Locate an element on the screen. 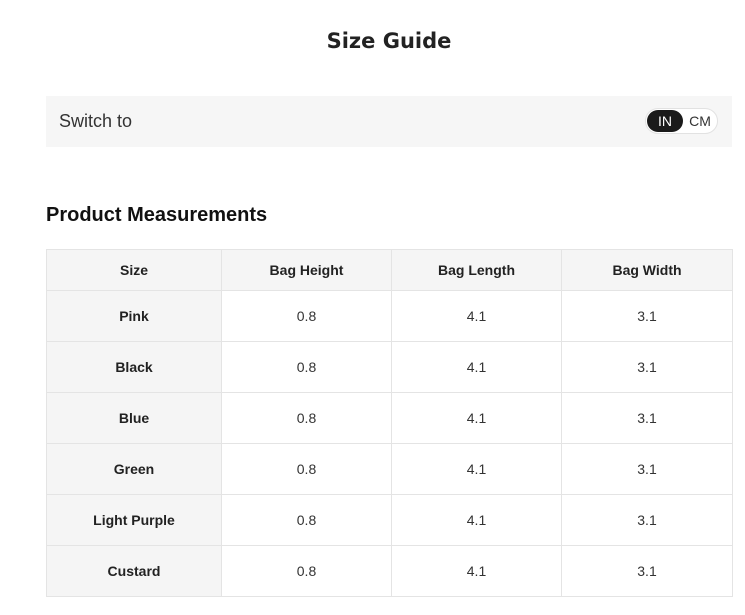  header-bag-width: Bag Width is located at coordinates (647, 270).